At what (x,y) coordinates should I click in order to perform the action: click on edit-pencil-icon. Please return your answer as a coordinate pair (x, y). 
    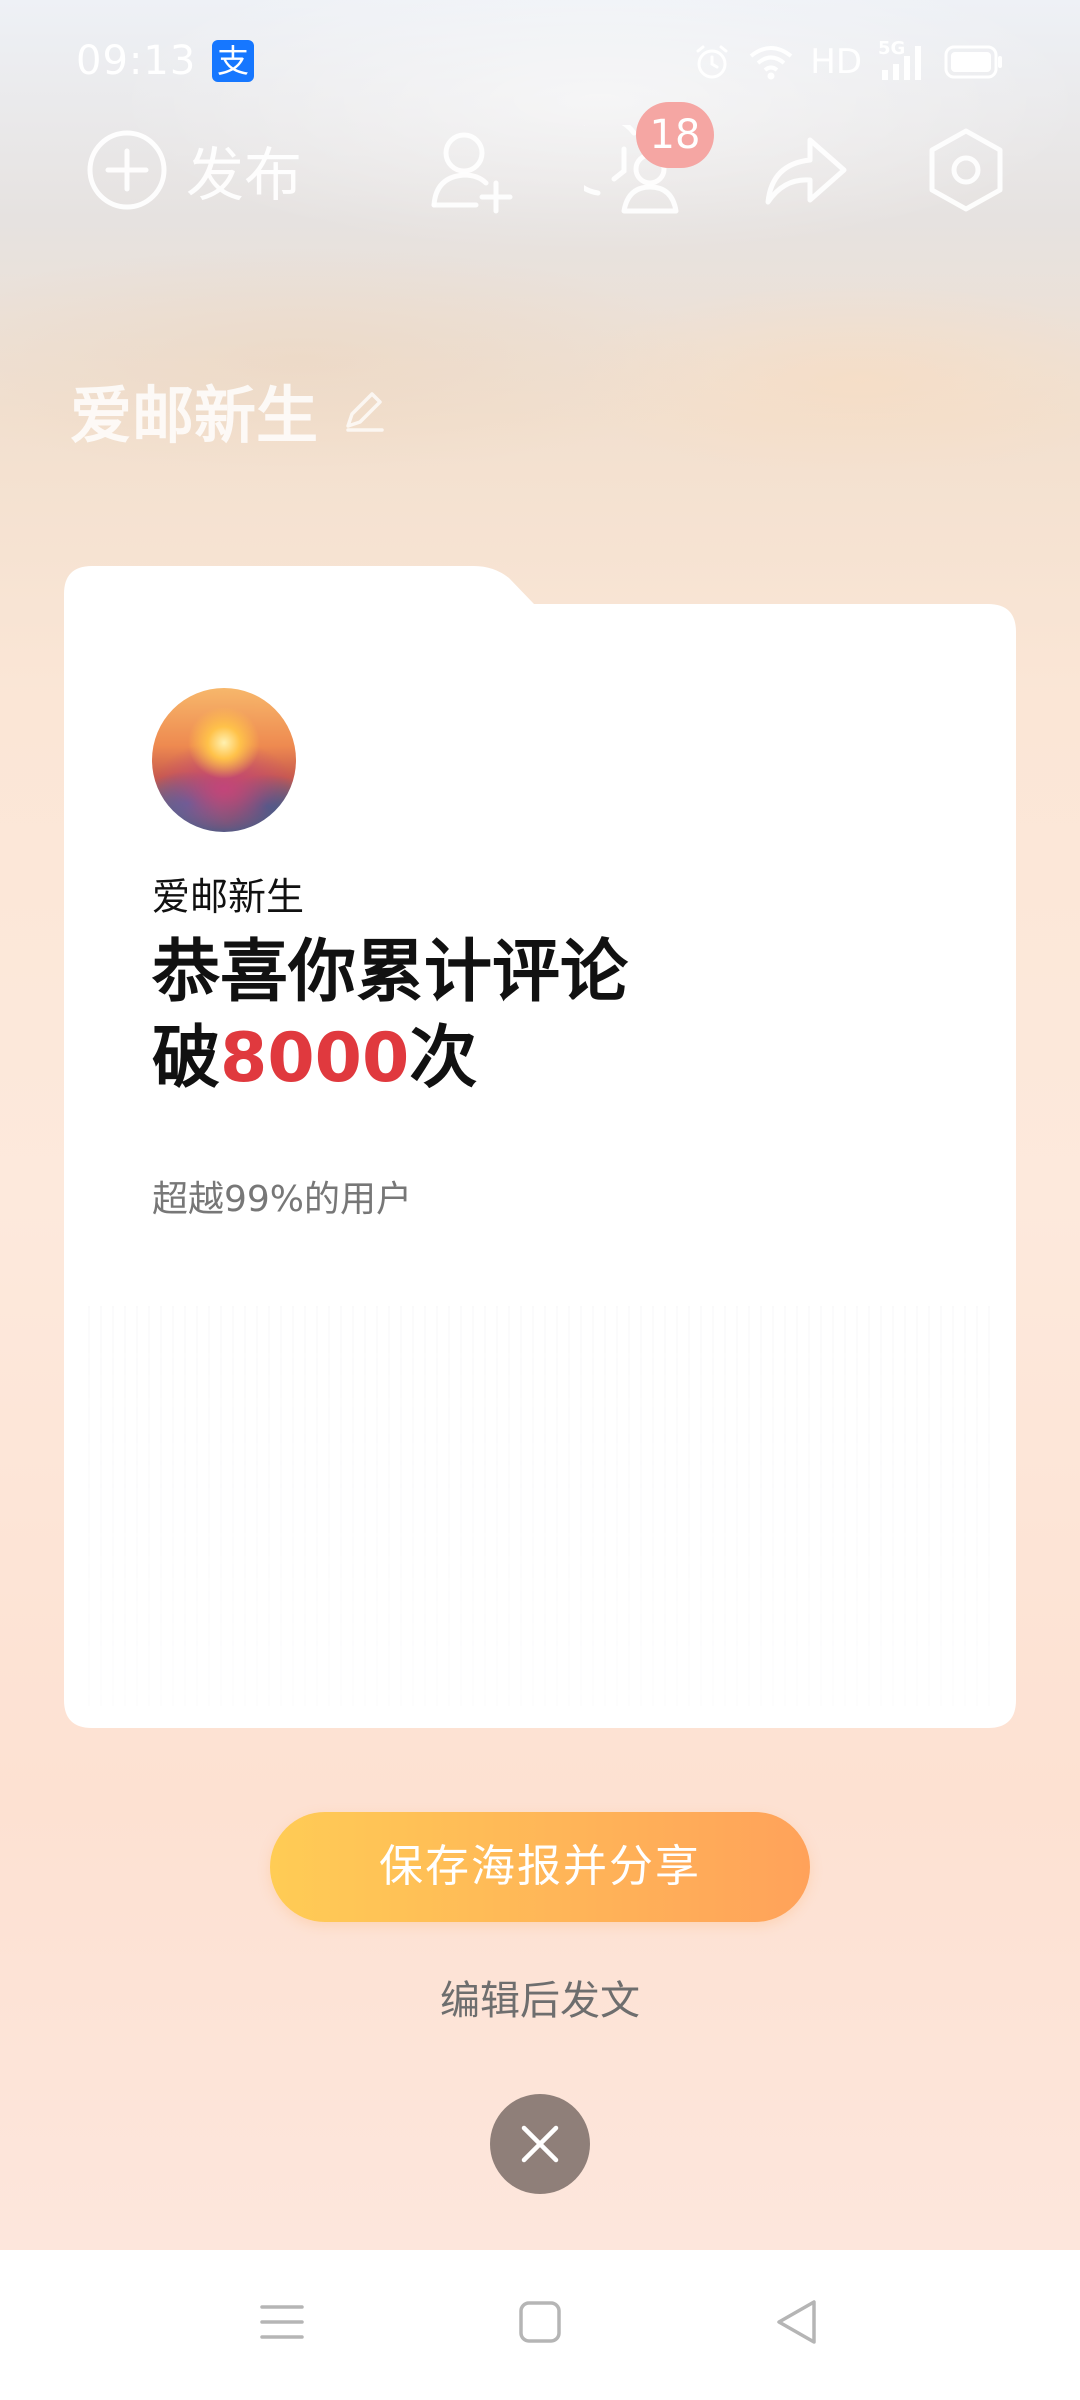
    Looking at the image, I should click on (364, 410).